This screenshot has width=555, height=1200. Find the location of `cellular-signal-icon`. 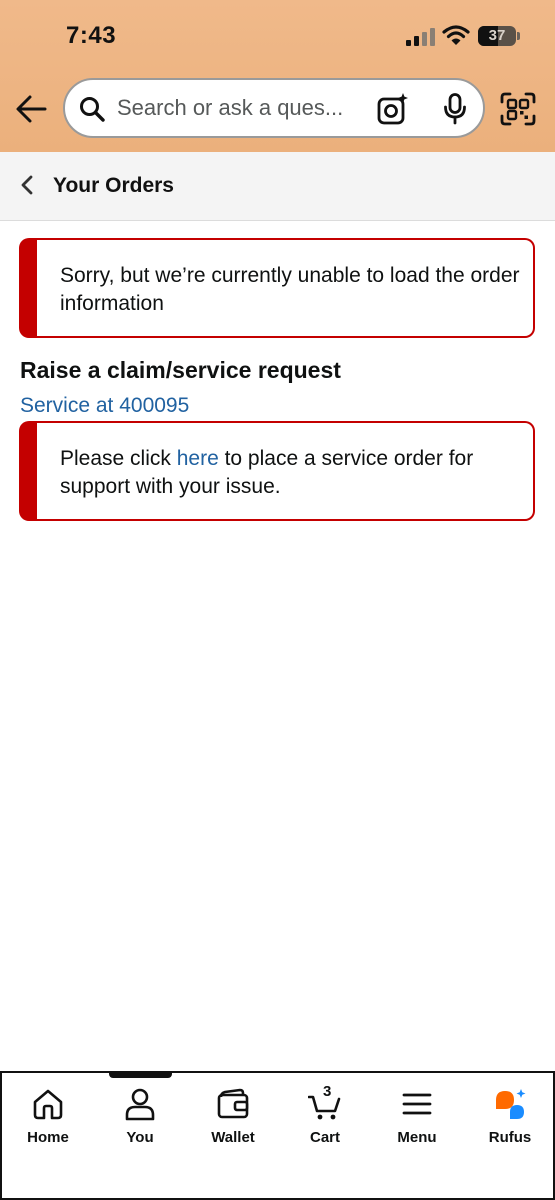

cellular-signal-icon is located at coordinates (420, 37).